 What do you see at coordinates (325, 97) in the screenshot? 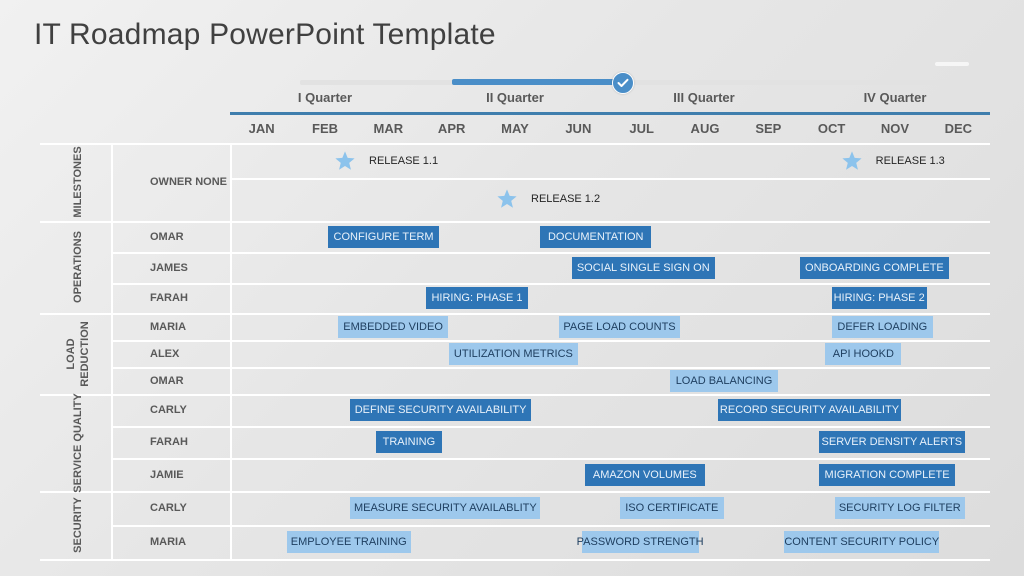
I see `quarter-label: I Quarter` at bounding box center [325, 97].